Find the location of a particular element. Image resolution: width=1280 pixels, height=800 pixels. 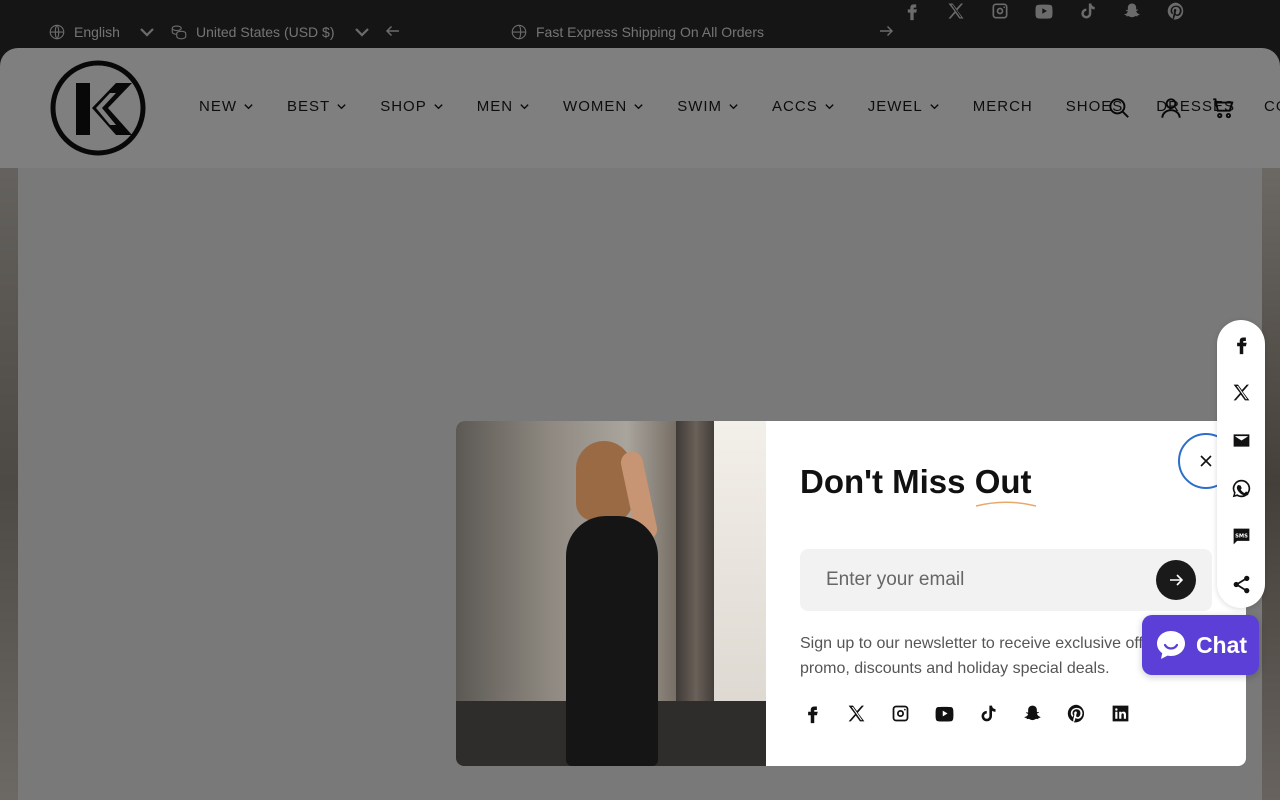

title-underline-decoration is located at coordinates (1005, 504).